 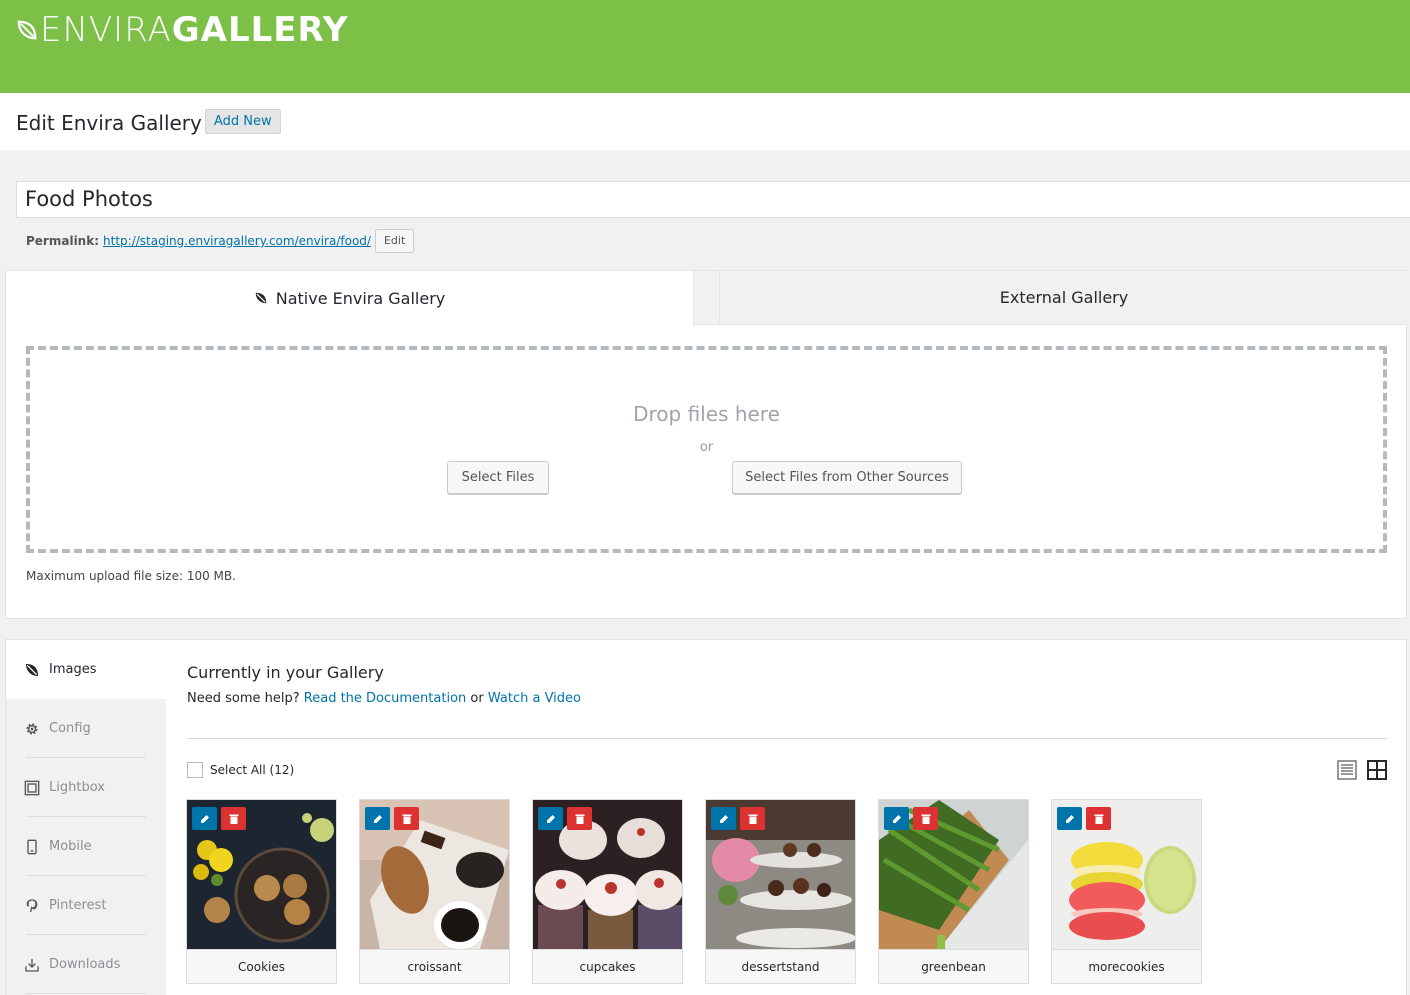 What do you see at coordinates (70, 728) in the screenshot?
I see `sidebar-item-label: Config` at bounding box center [70, 728].